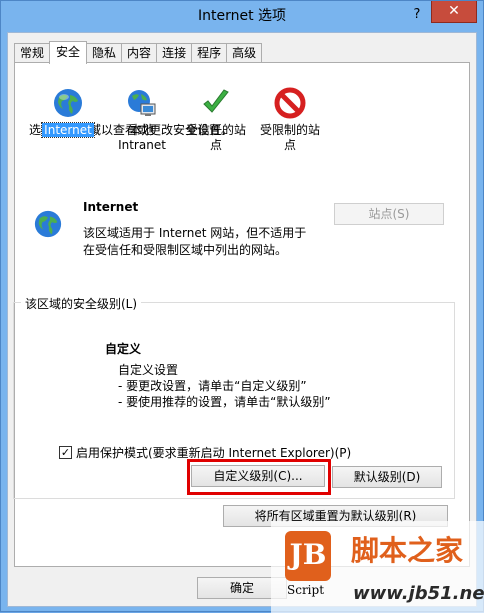 This screenshot has height=613, width=484. What do you see at coordinates (417, 15) in the screenshot?
I see `help-button: ?` at bounding box center [417, 15].